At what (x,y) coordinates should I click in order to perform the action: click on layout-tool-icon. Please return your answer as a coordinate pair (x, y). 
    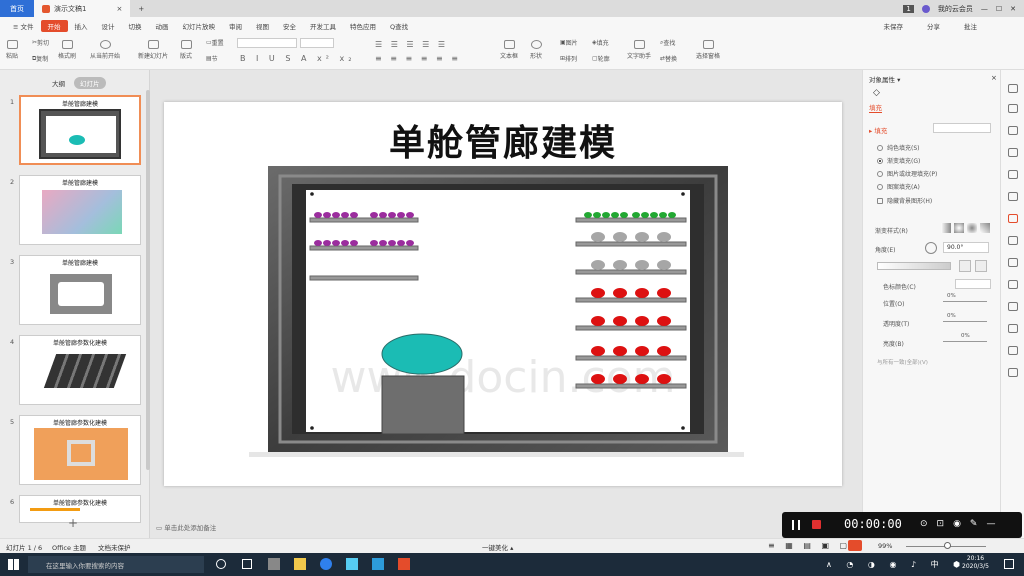
    Looking at the image, I should click on (1013, 262).